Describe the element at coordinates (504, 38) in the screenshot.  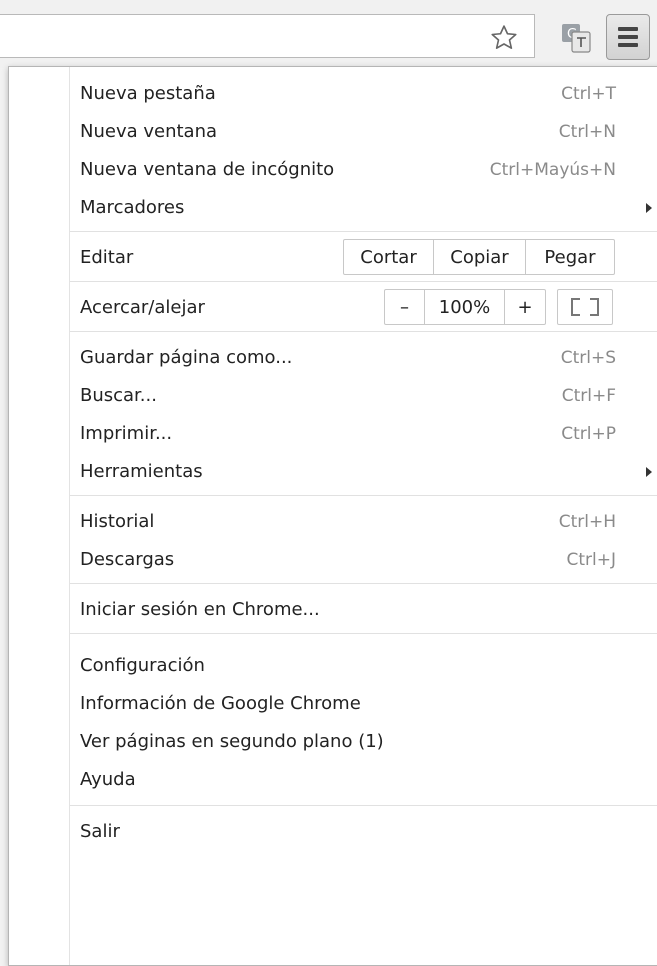
I see `star-outline-icon` at that location.